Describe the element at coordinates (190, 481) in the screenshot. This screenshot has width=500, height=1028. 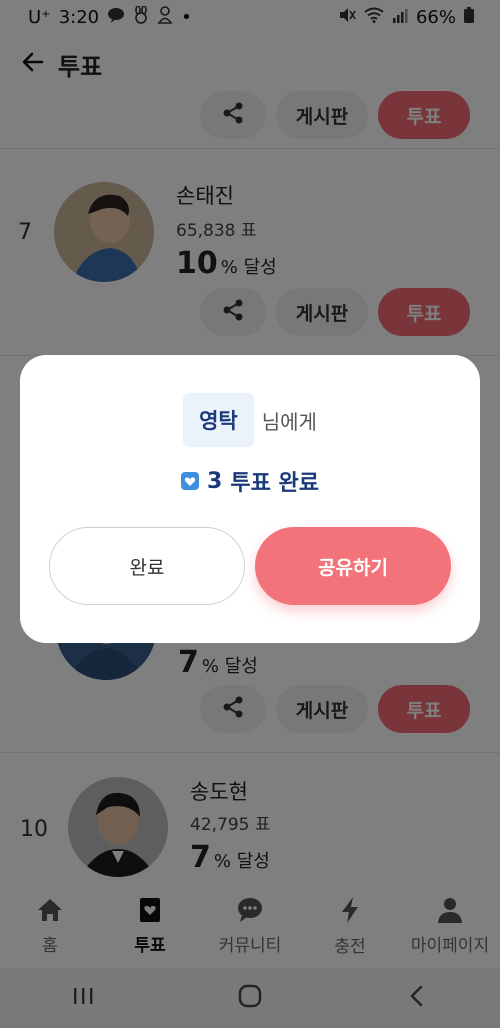
I see `vote-heart-icon` at that location.